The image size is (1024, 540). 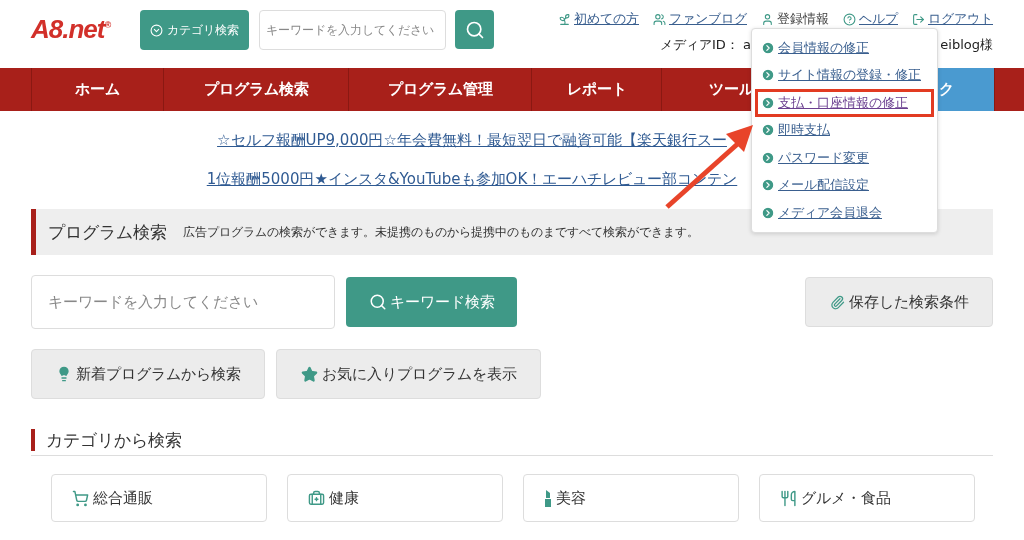 I want to click on notice-link: ☆セルフ報酬UP9,000円☆年会費無料！最短翌日で融資可能【楽天銀行スー, so click(x=472, y=140).